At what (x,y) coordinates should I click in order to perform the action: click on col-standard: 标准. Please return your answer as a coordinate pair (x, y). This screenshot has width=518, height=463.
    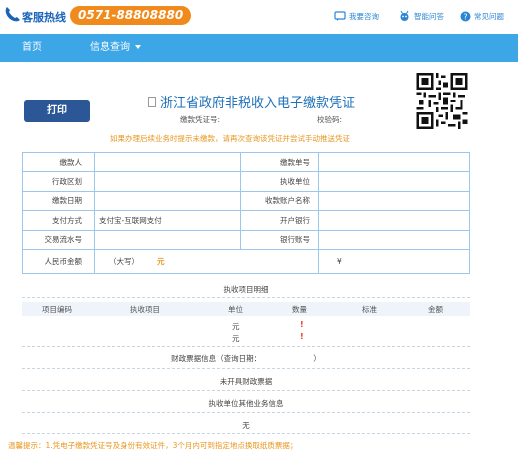
    Looking at the image, I should click on (369, 309).